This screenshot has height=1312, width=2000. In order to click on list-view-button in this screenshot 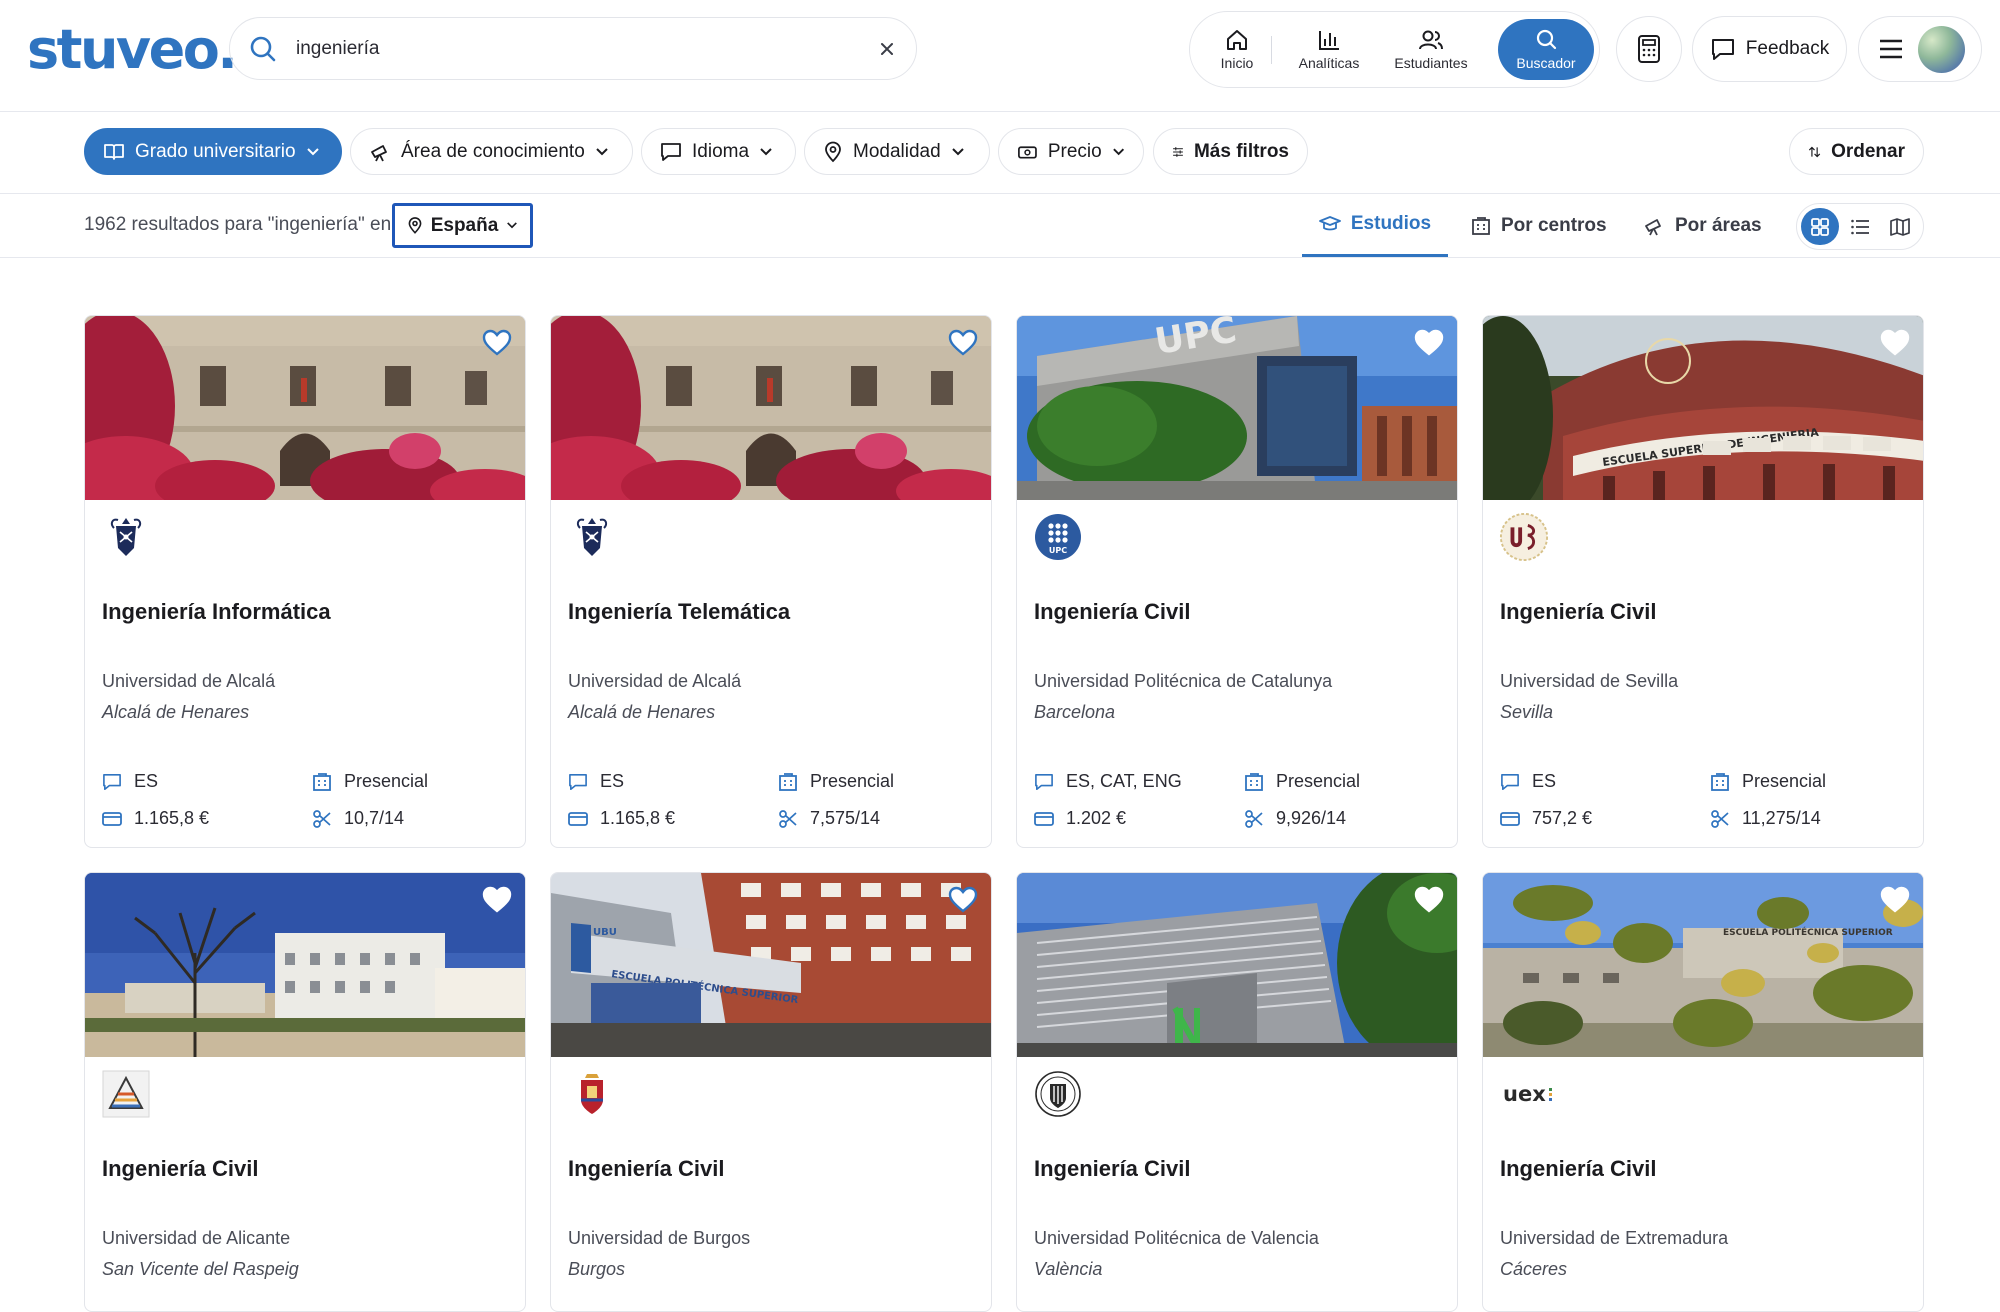, I will do `click(1860, 226)`.